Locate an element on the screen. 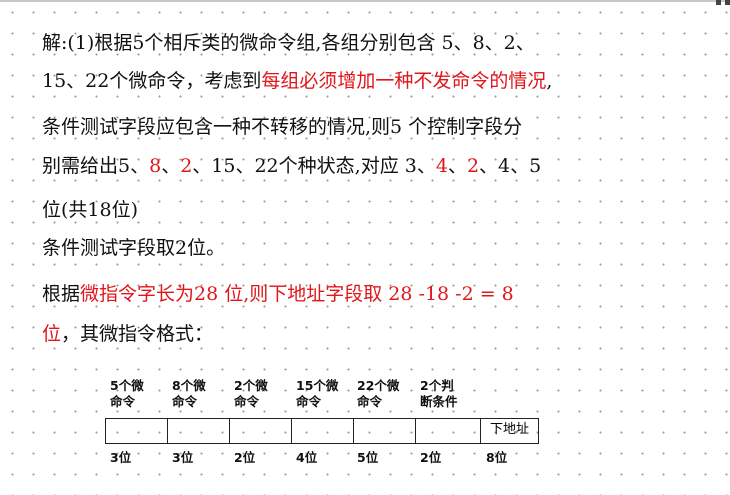  field-bits-1: 3位 is located at coordinates (121, 457).